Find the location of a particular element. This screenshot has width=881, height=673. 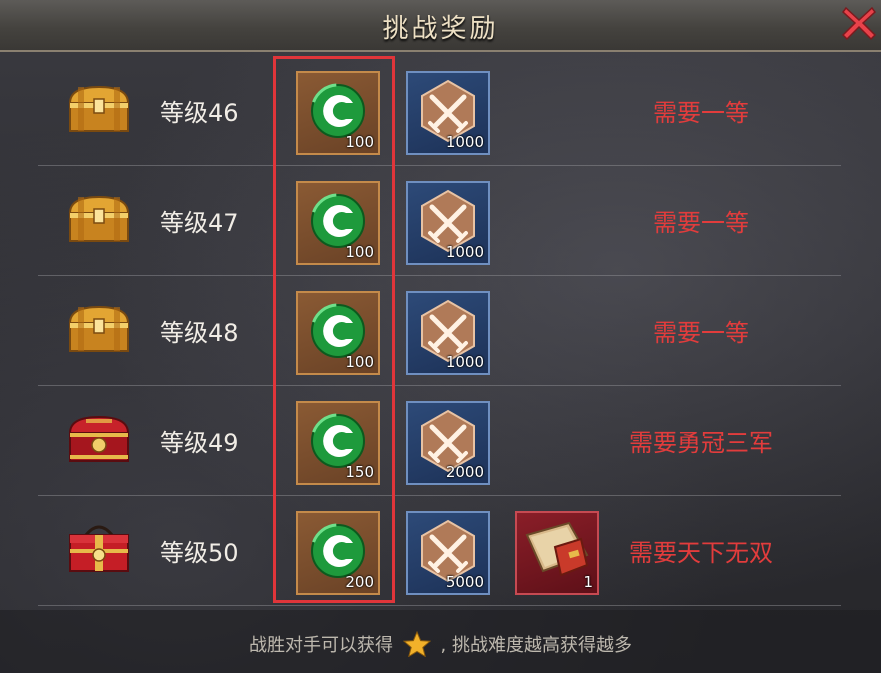

level-label: 等级50 is located at coordinates (199, 553).